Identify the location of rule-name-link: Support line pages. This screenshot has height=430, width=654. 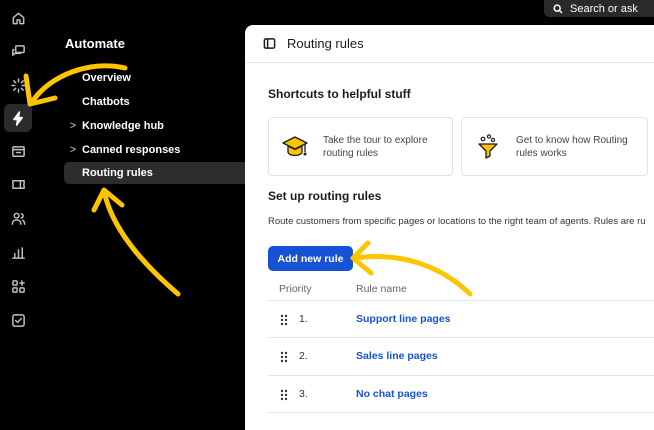
(403, 319).